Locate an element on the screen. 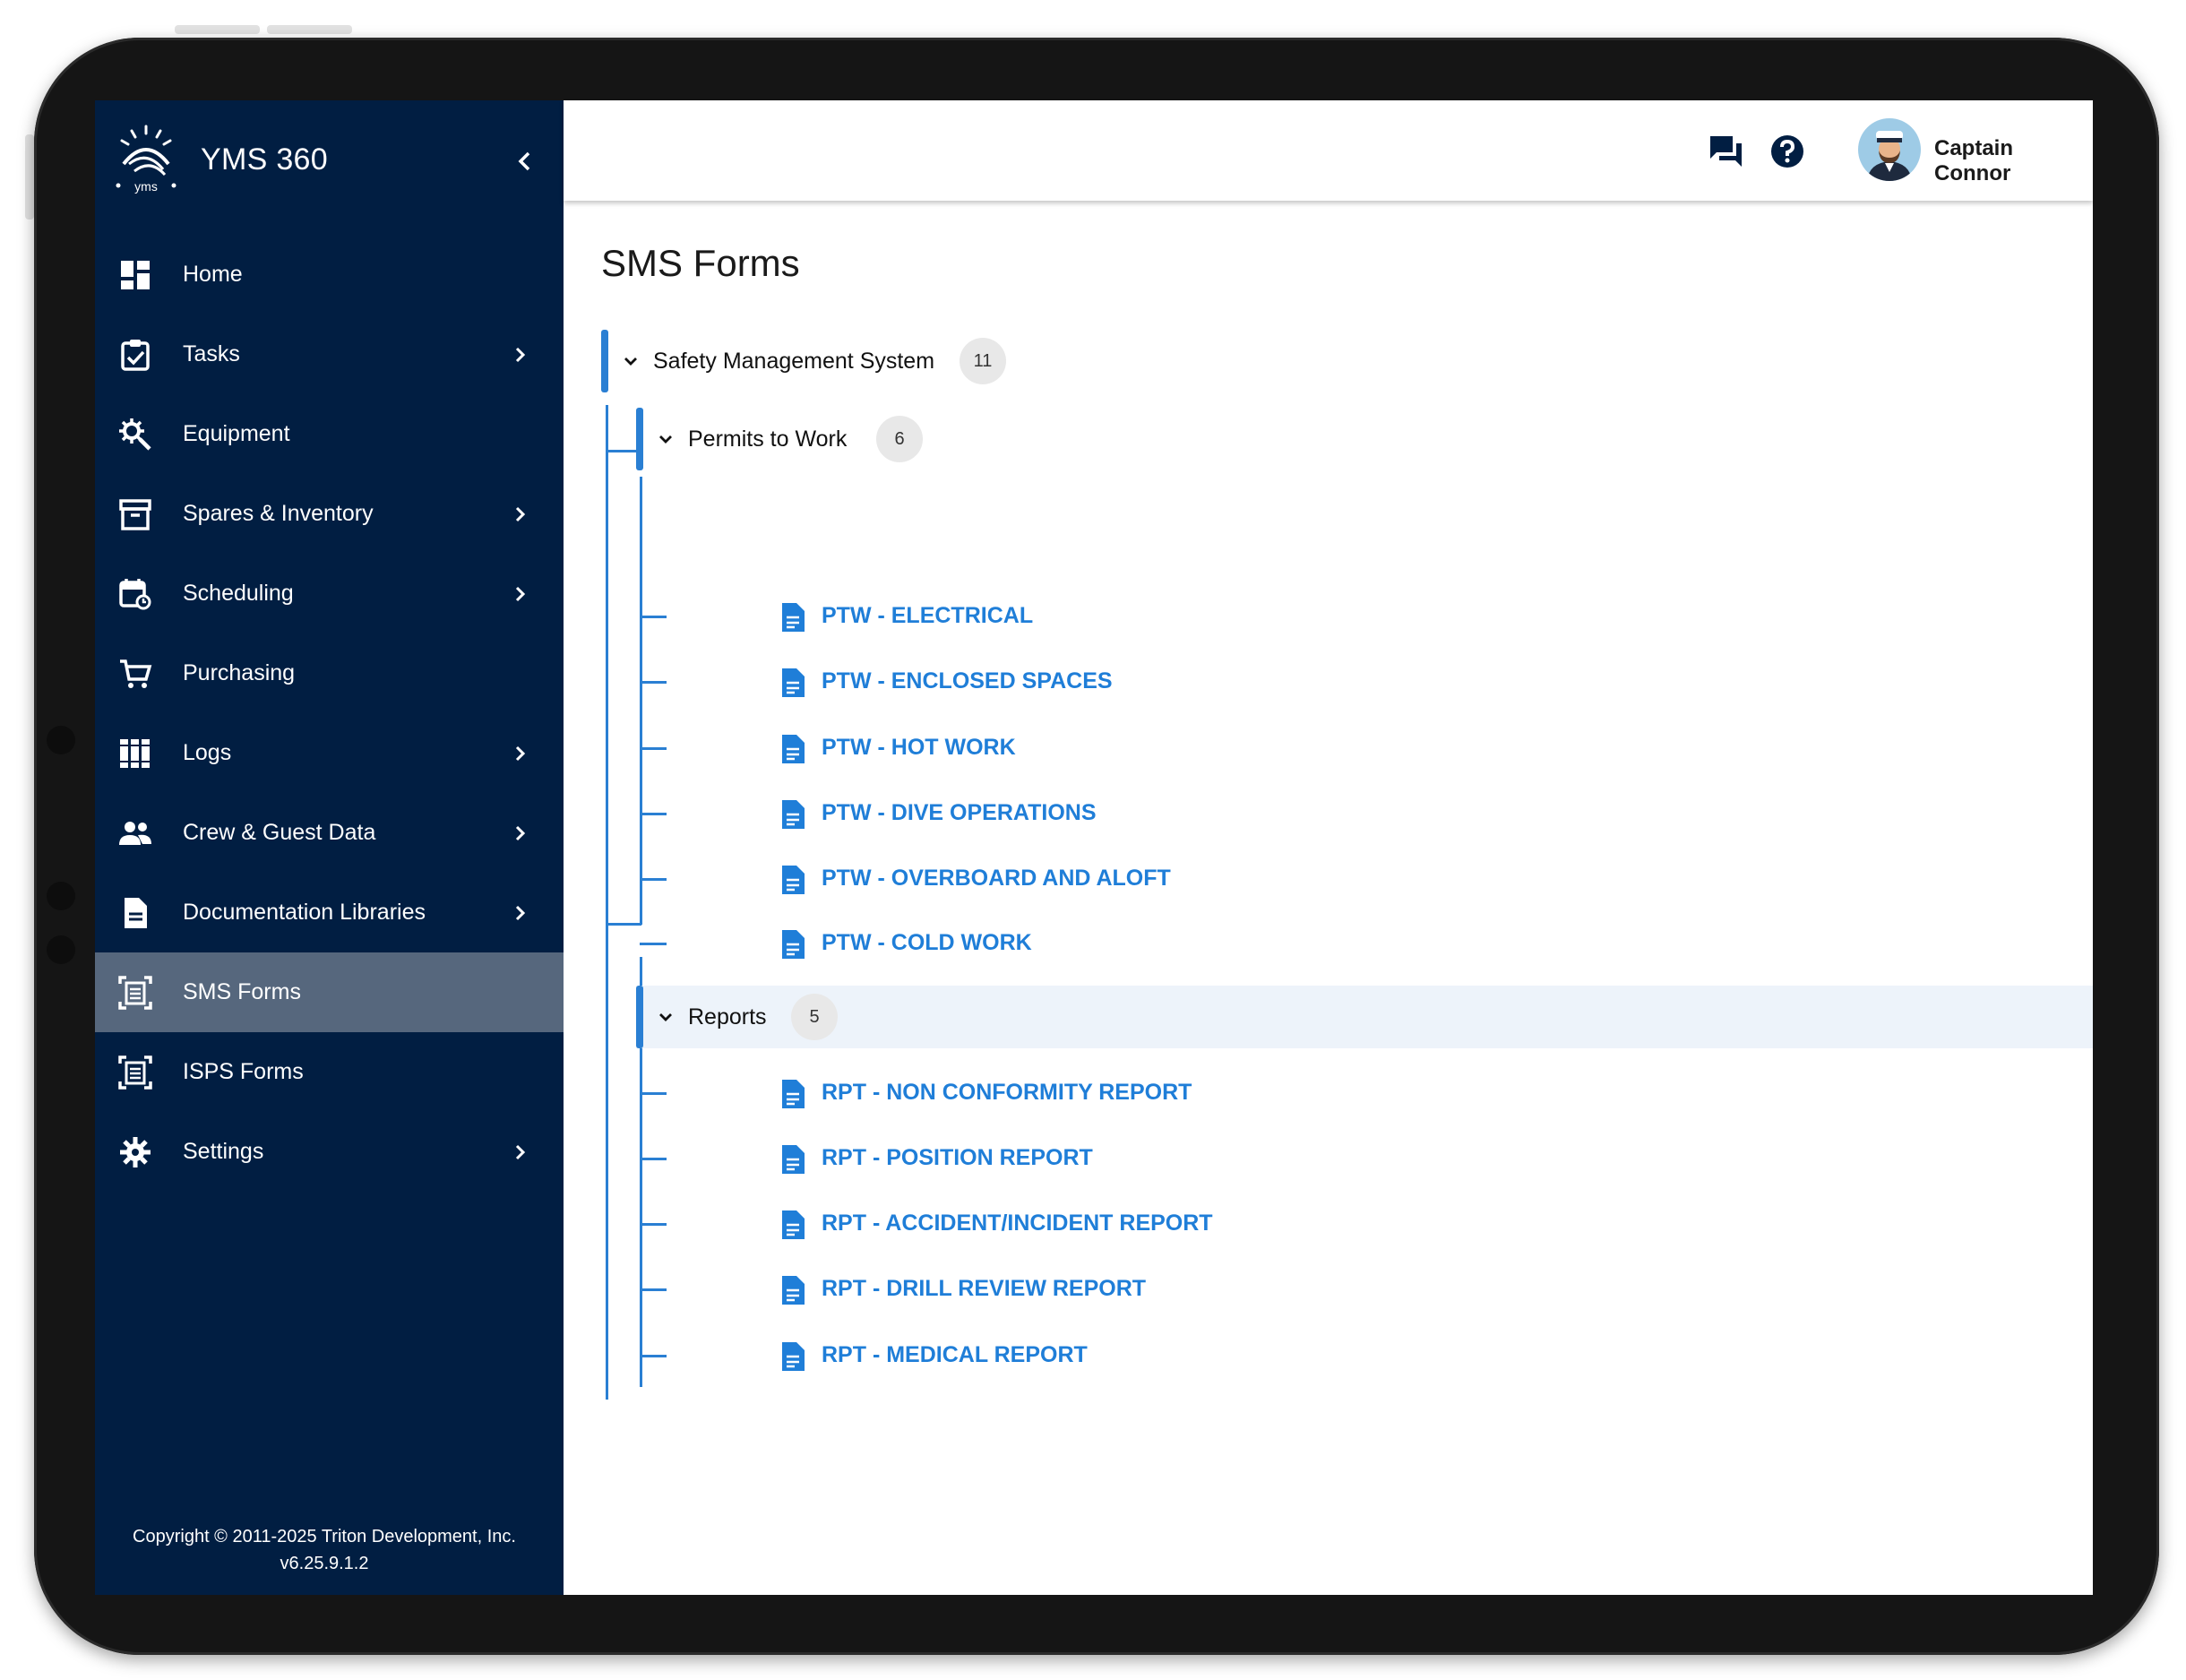 The height and width of the screenshot is (1680, 2186). sidebar-item-sms-forms: SMS Forms is located at coordinates (329, 992).